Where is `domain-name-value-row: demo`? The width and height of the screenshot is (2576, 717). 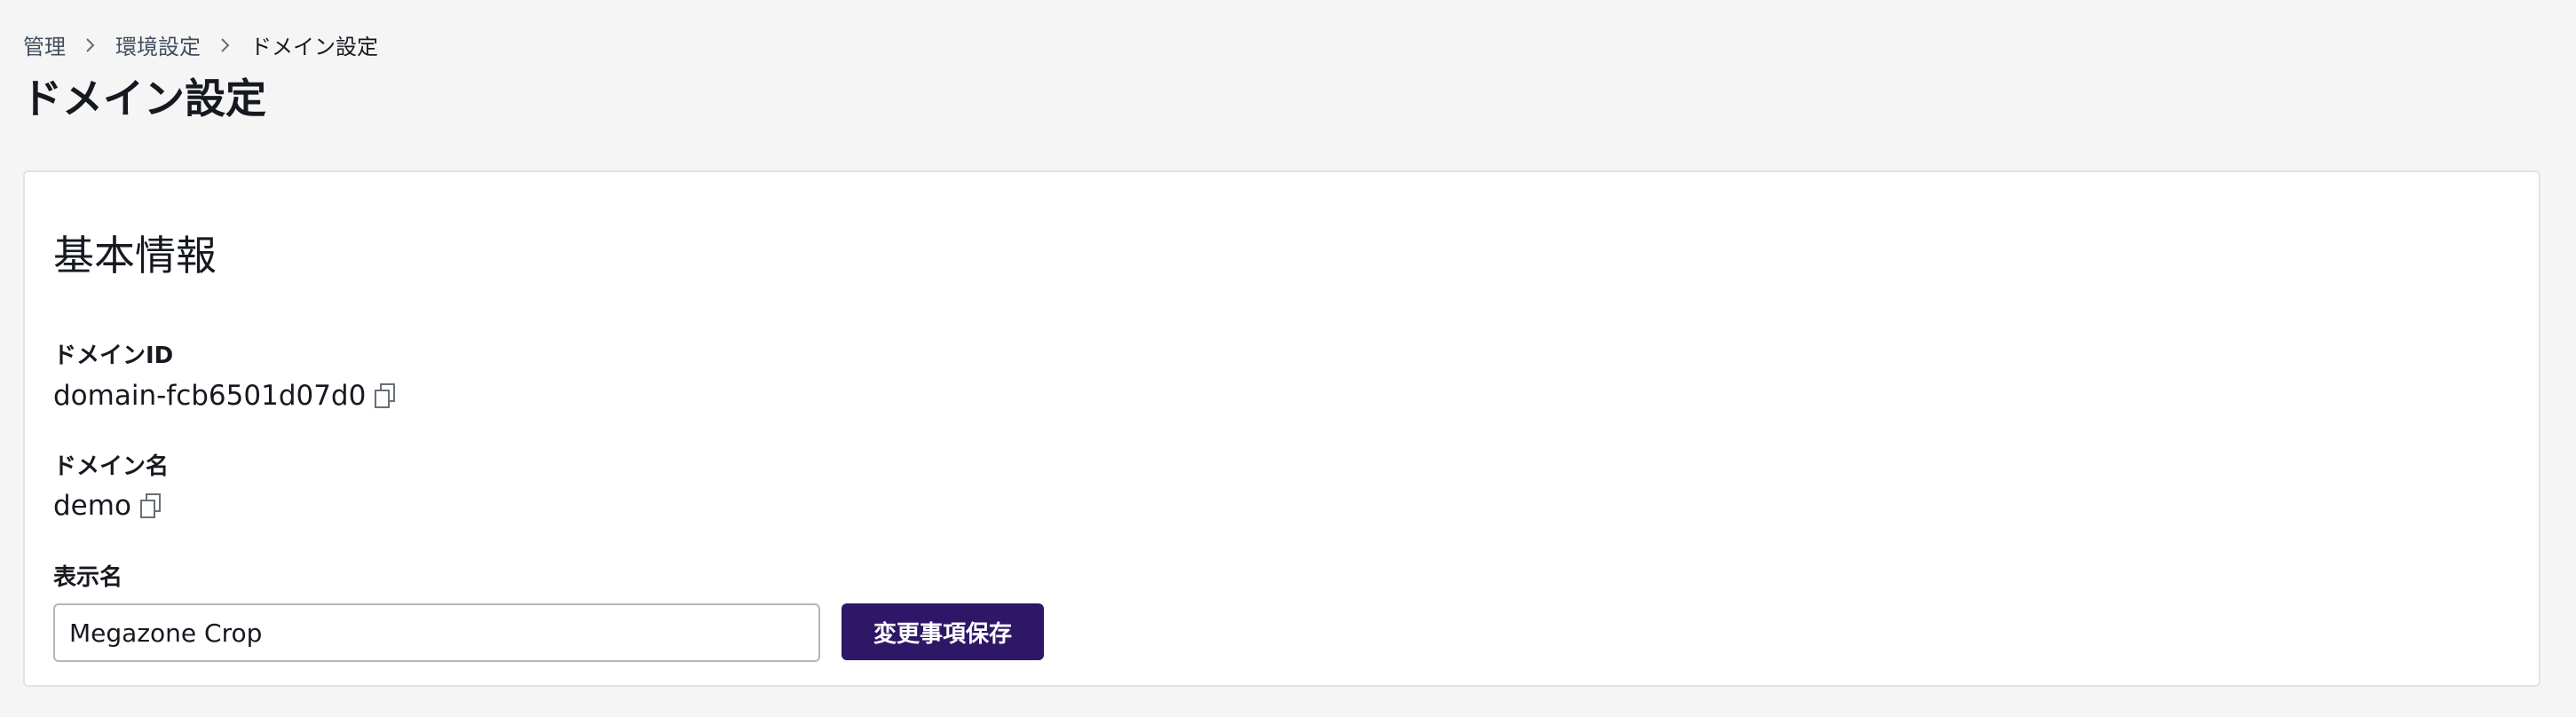 domain-name-value-row: demo is located at coordinates (108, 506).